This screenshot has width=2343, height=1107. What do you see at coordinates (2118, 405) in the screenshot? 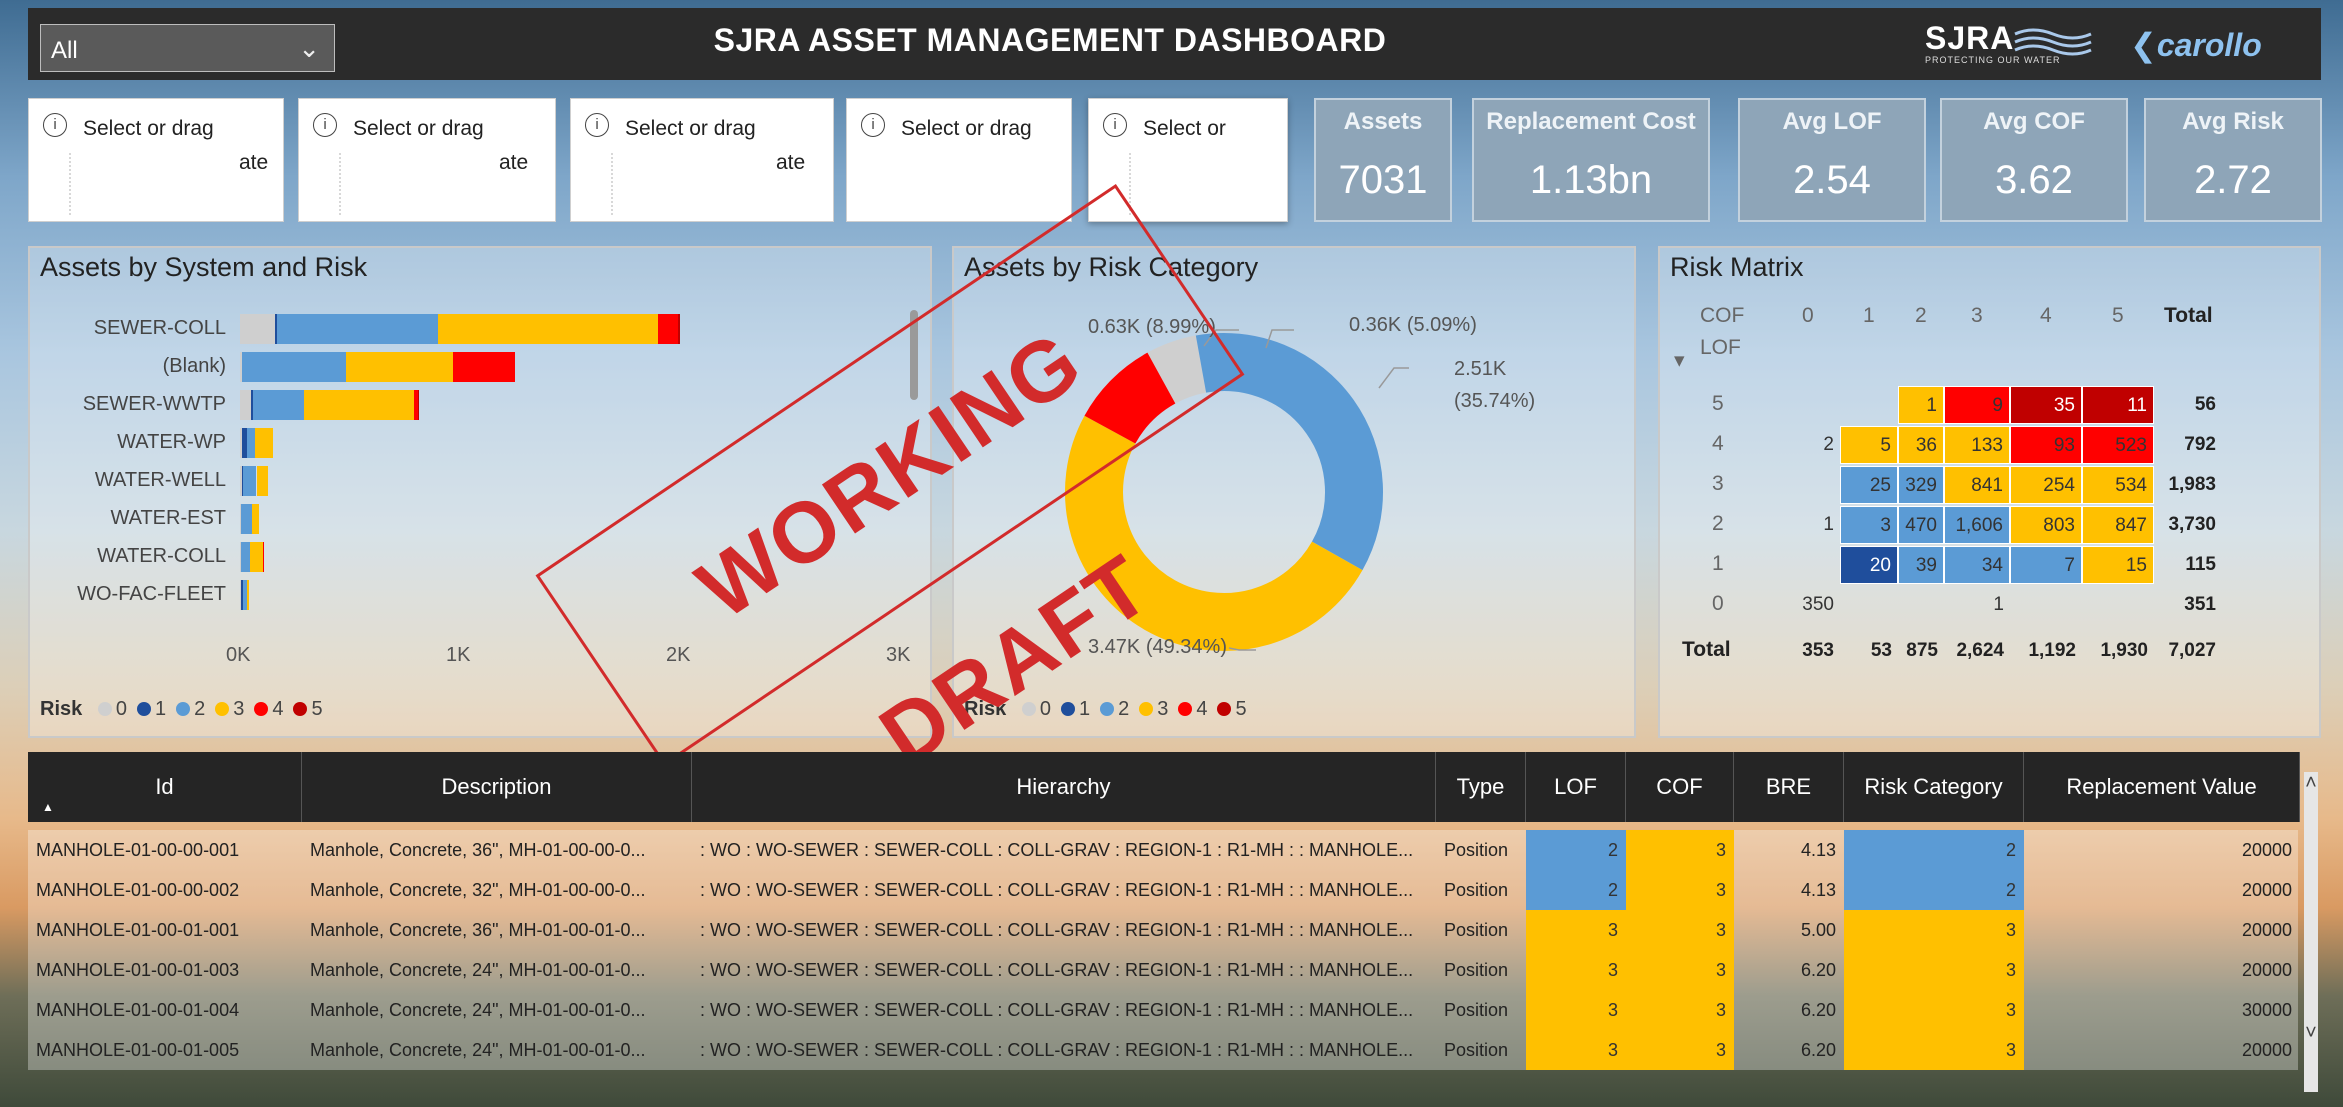
I see `matrix-cell: 11` at bounding box center [2118, 405].